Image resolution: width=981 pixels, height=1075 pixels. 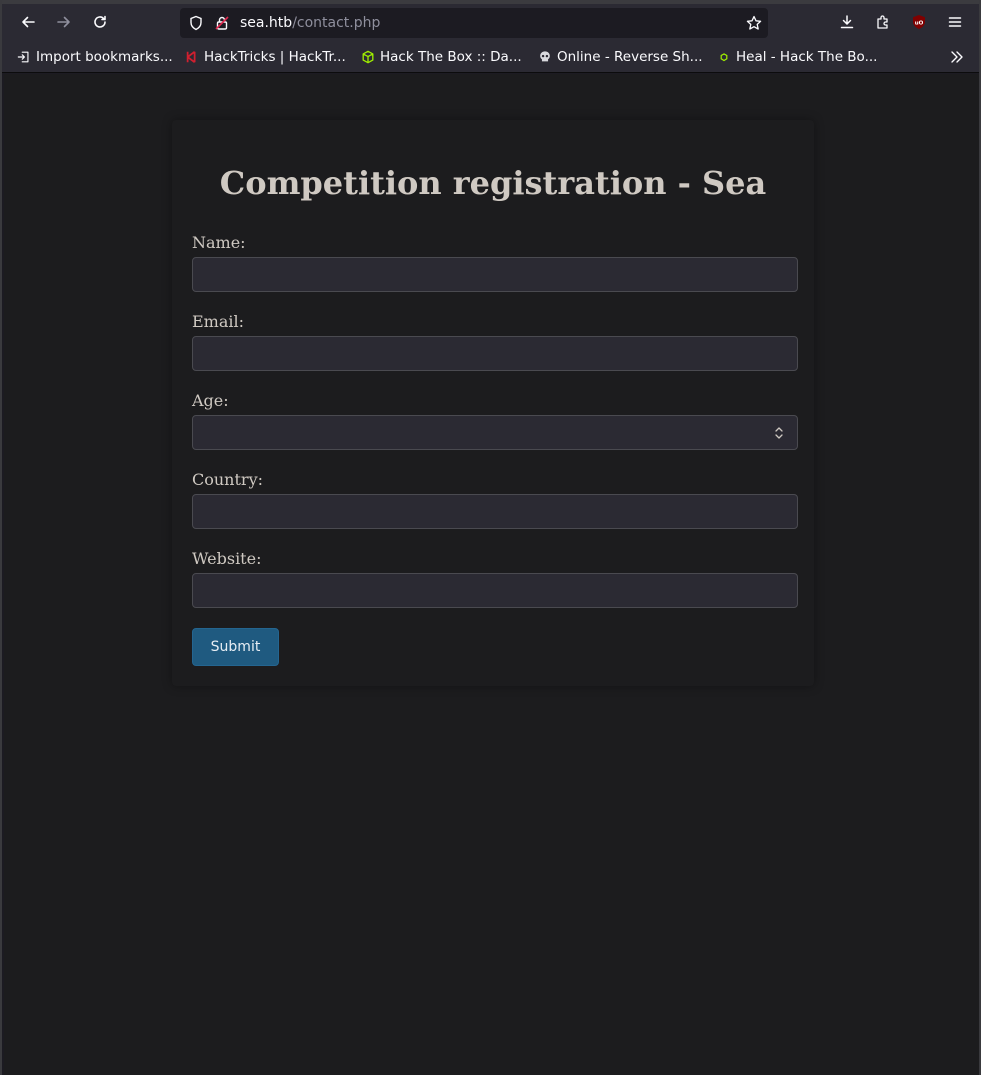 I want to click on shield-icon, so click(x=196, y=23).